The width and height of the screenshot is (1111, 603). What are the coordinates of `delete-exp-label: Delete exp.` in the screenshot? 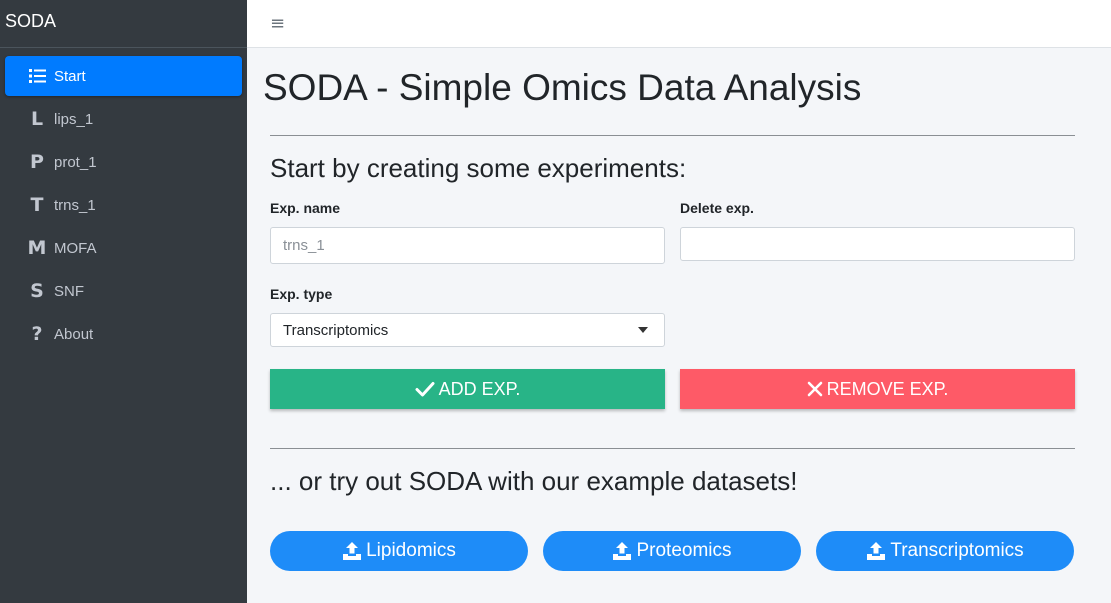 It's located at (717, 208).